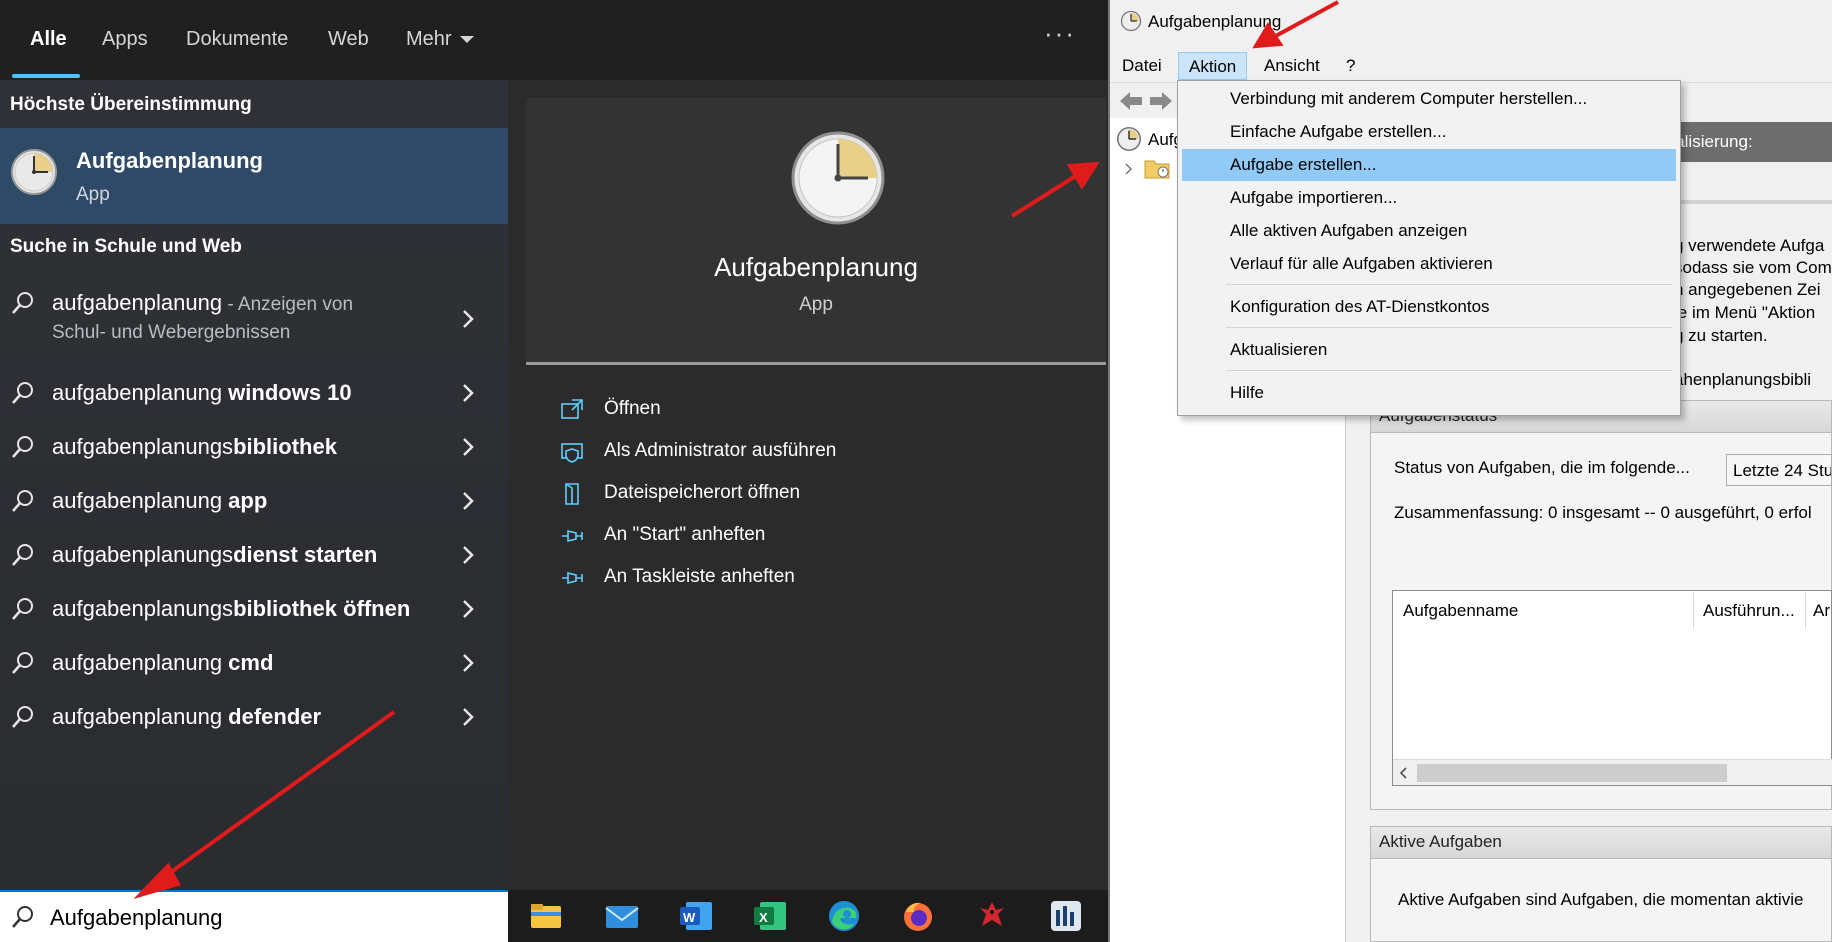 Image resolution: width=1832 pixels, height=942 pixels. Describe the element at coordinates (1779, 470) in the screenshot. I see `time-range-select: Letzte 24 Stun` at that location.